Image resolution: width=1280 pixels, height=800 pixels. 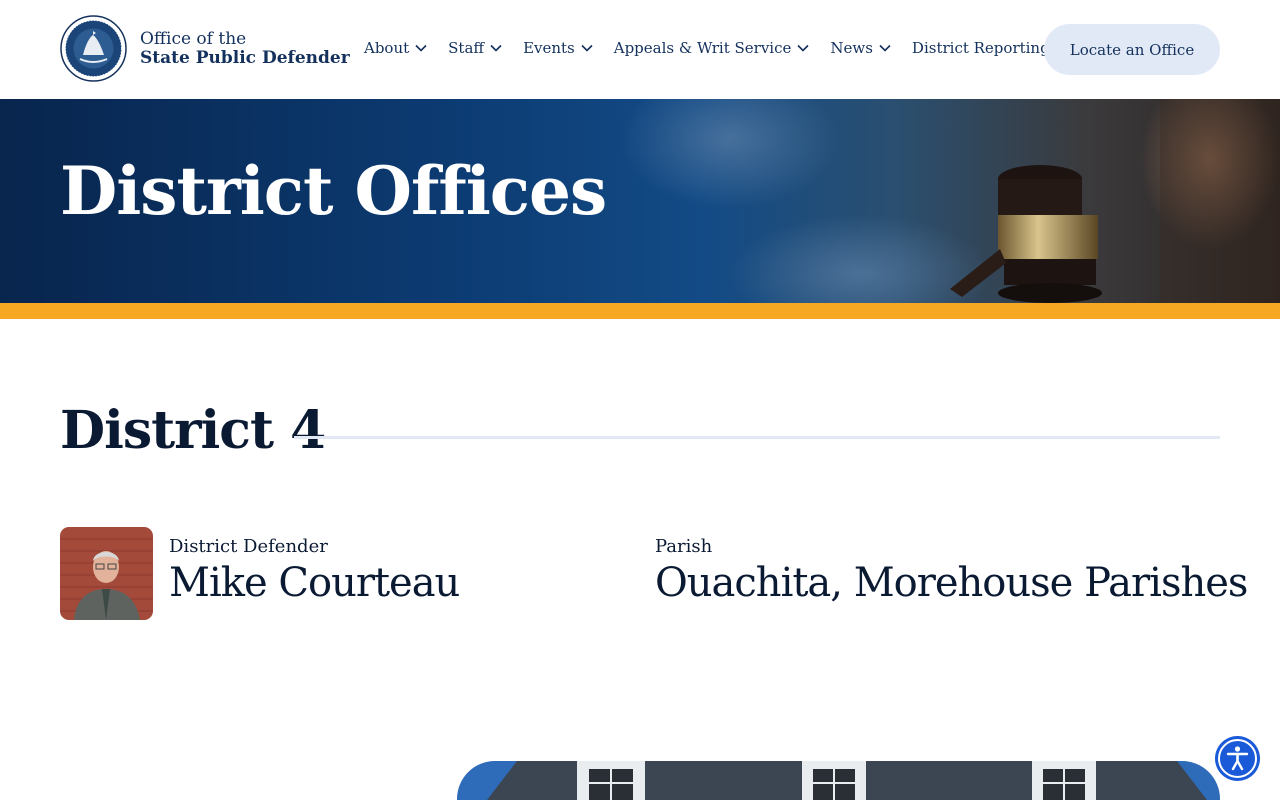 I want to click on nav-item-news: News, so click(x=860, y=48).